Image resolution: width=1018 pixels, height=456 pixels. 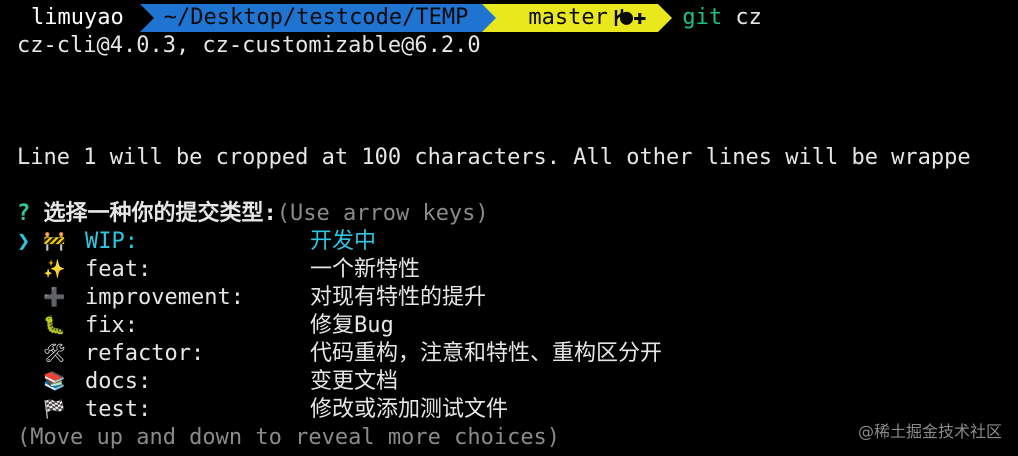 What do you see at coordinates (249, 45) in the screenshot?
I see `version-line: cz-cli@4.0.3, cz-customizable@6.2.0` at bounding box center [249, 45].